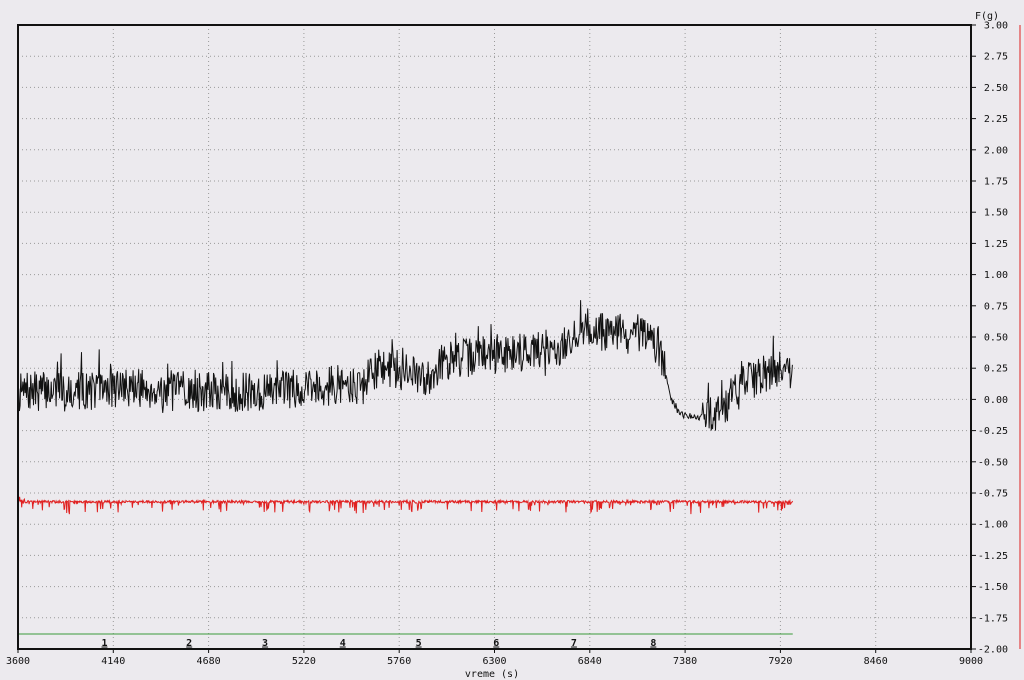 The height and width of the screenshot is (680, 1024). Describe the element at coordinates (590, 661) in the screenshot. I see `x-tick-label: 6840` at that location.